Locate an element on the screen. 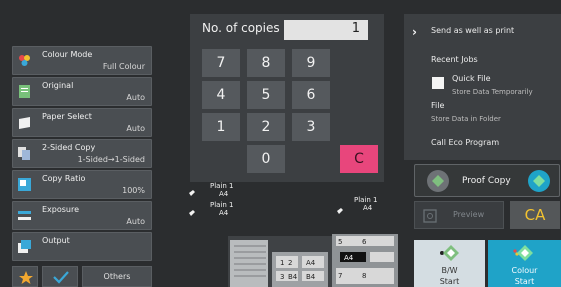 This screenshot has width=561, height=287. copy-ratio-button: Copy Ratio 100% is located at coordinates (82, 184).